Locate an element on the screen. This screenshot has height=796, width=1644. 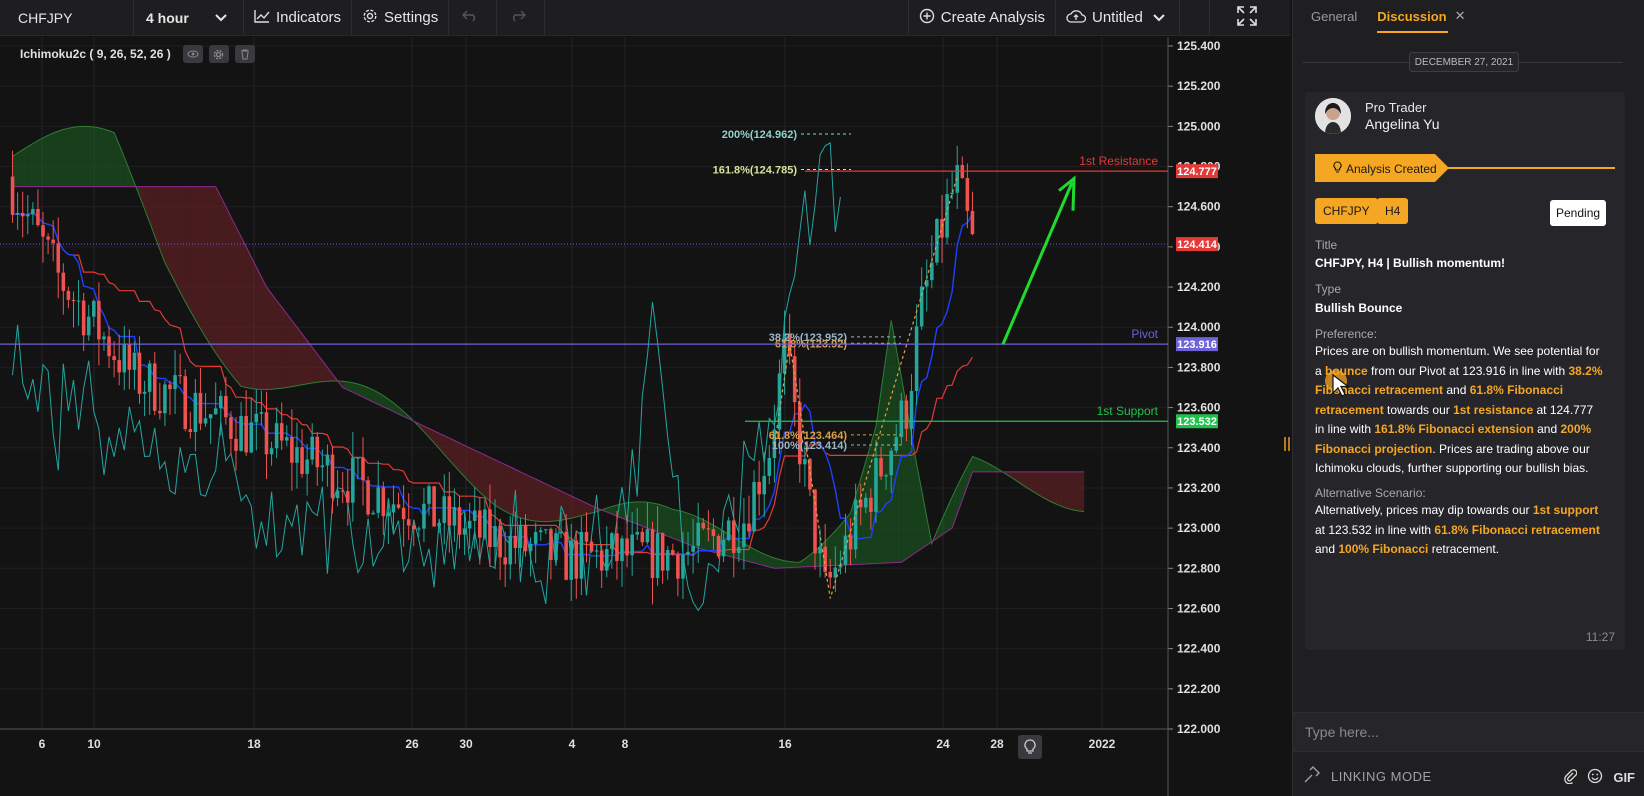
lightbulb-icon is located at coordinates (1030, 747).